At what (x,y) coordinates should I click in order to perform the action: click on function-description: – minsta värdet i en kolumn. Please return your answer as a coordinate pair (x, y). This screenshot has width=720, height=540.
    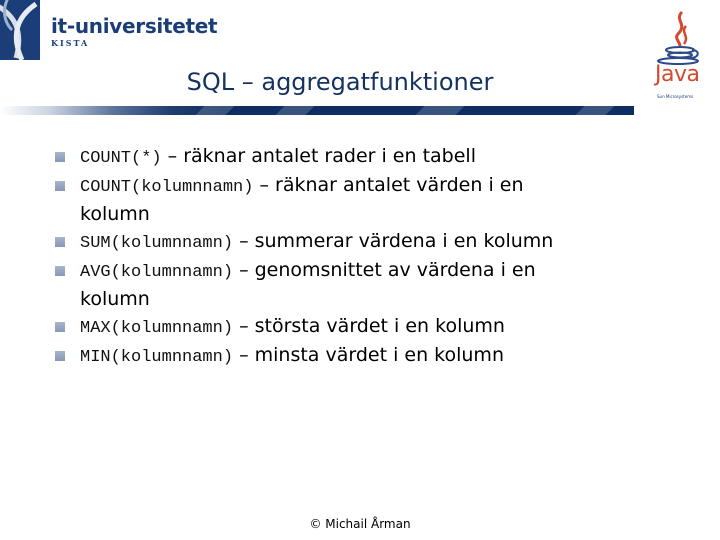
    Looking at the image, I should click on (368, 355).